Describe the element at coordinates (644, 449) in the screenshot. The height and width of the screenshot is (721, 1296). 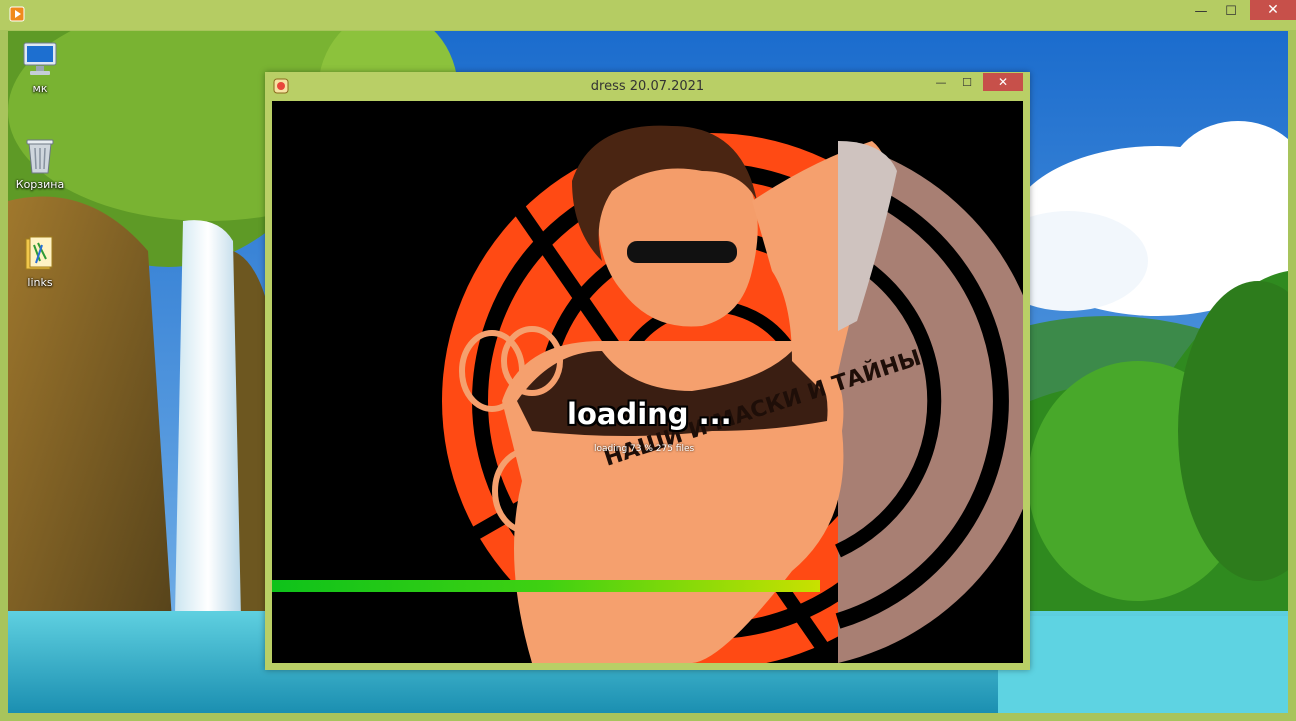
I see `loading-status-text: loading 73 % 275 files` at that location.